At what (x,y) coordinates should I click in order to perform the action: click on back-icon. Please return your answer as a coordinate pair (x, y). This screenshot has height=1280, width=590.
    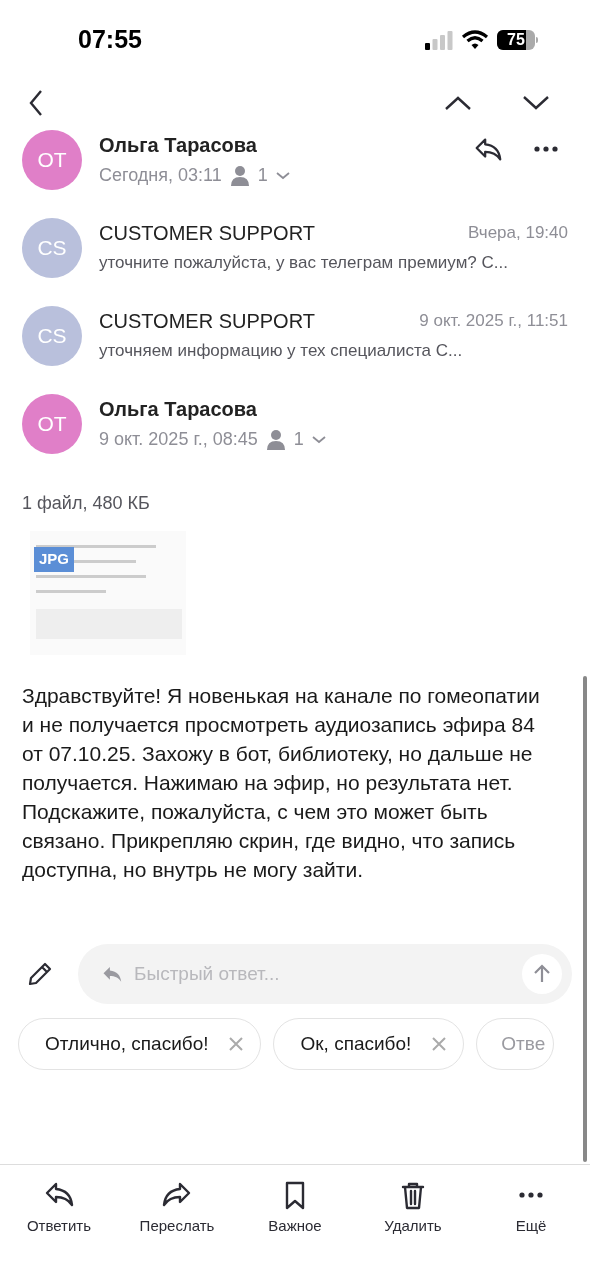
    Looking at the image, I should click on (36, 103).